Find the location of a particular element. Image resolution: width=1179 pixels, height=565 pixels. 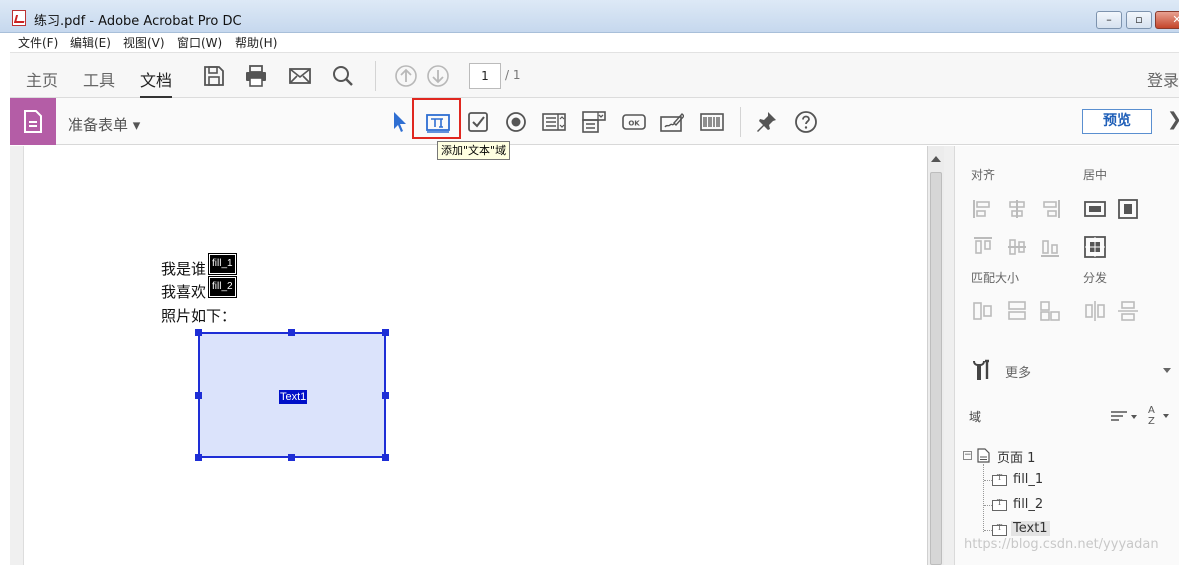

form-field-fill-1: fill_1 is located at coordinates (222, 264).